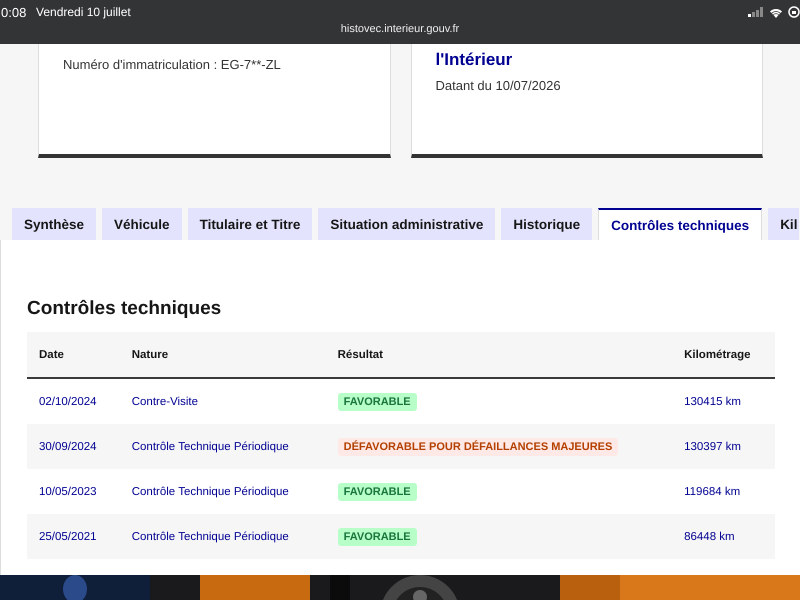 The height and width of the screenshot is (600, 800). Describe the element at coordinates (172, 64) in the screenshot. I see `card-text: Numéro d'immatriculation : EG-7**-ZL` at that location.